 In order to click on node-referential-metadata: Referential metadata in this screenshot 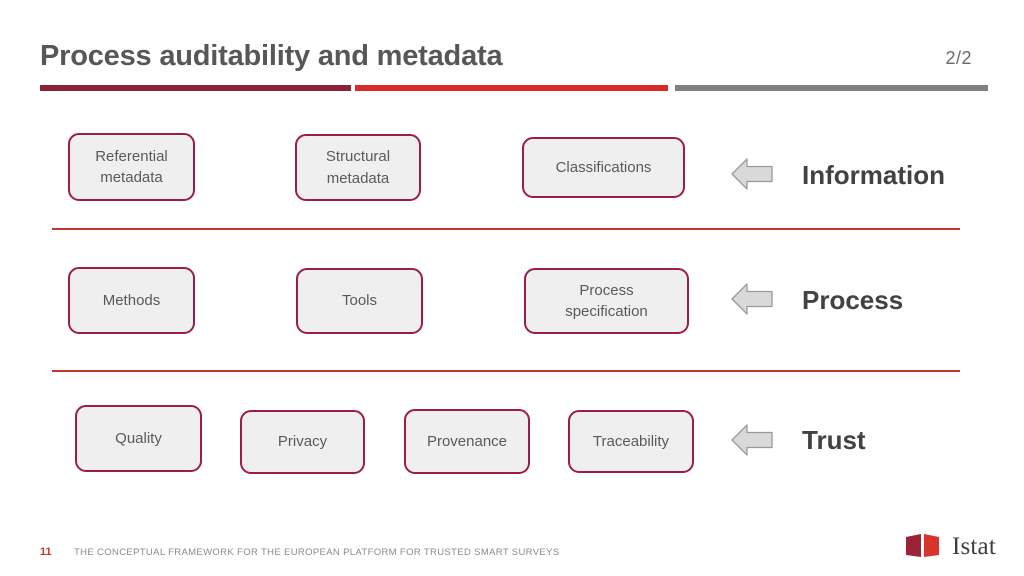, I will do `click(131, 167)`.